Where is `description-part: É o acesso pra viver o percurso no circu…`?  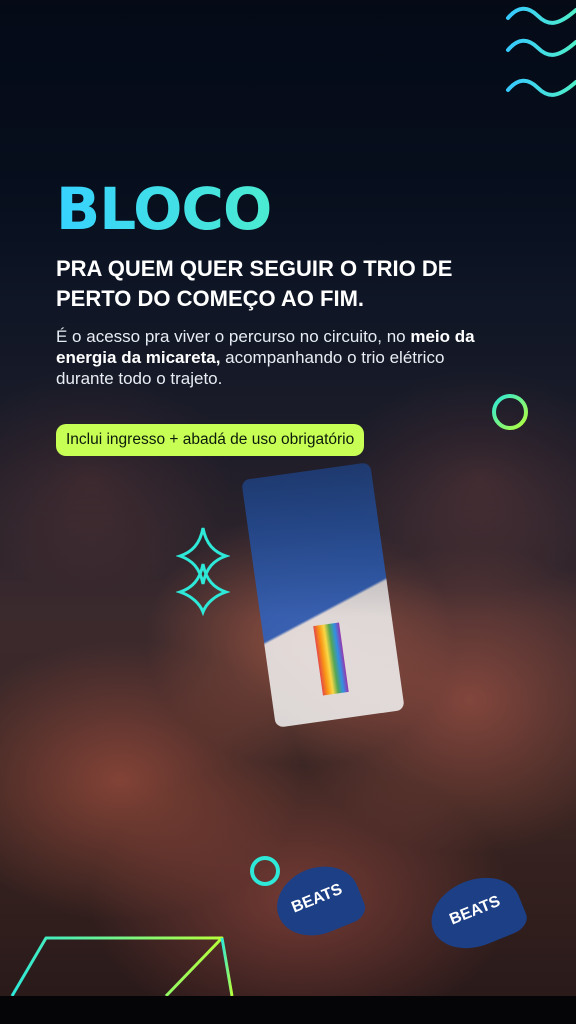
description-part: É o acesso pra viver o percurso no circu… is located at coordinates (231, 336).